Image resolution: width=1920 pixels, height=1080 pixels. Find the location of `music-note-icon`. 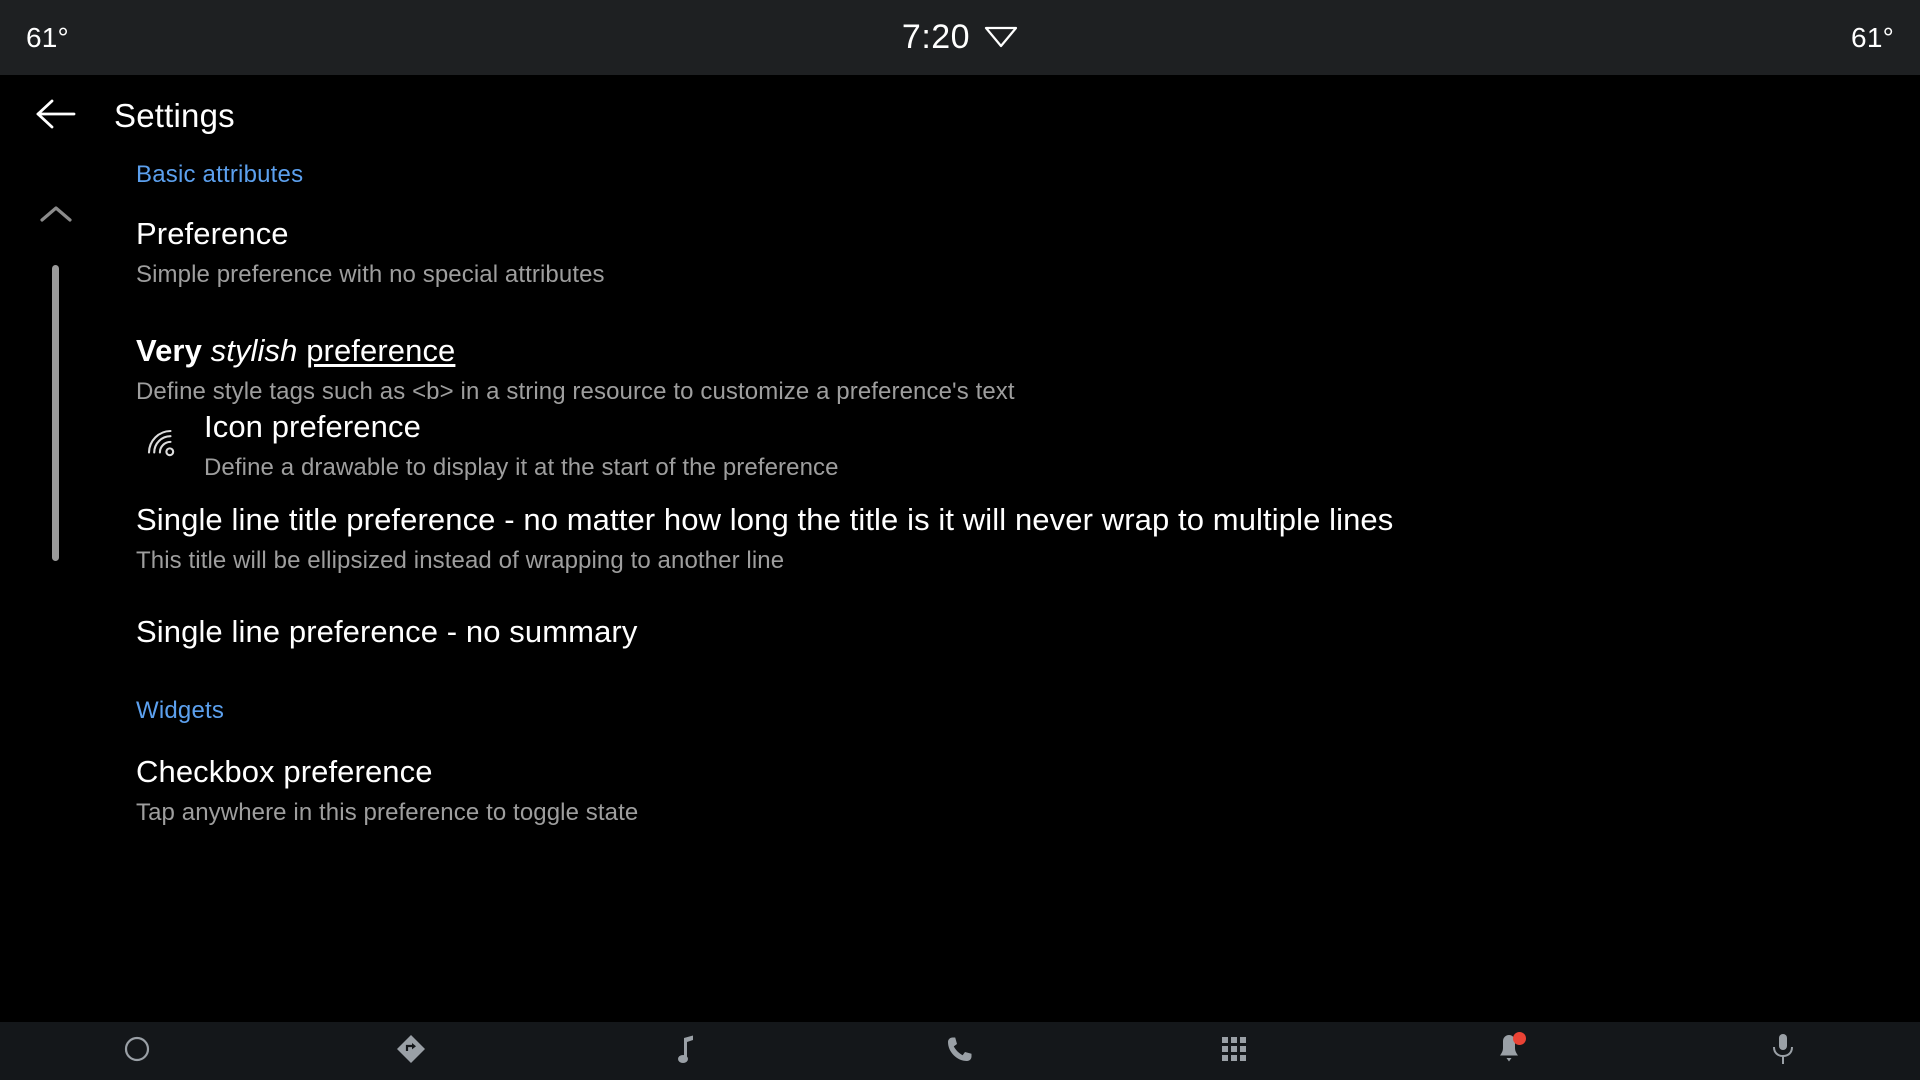

music-note-icon is located at coordinates (686, 1051).